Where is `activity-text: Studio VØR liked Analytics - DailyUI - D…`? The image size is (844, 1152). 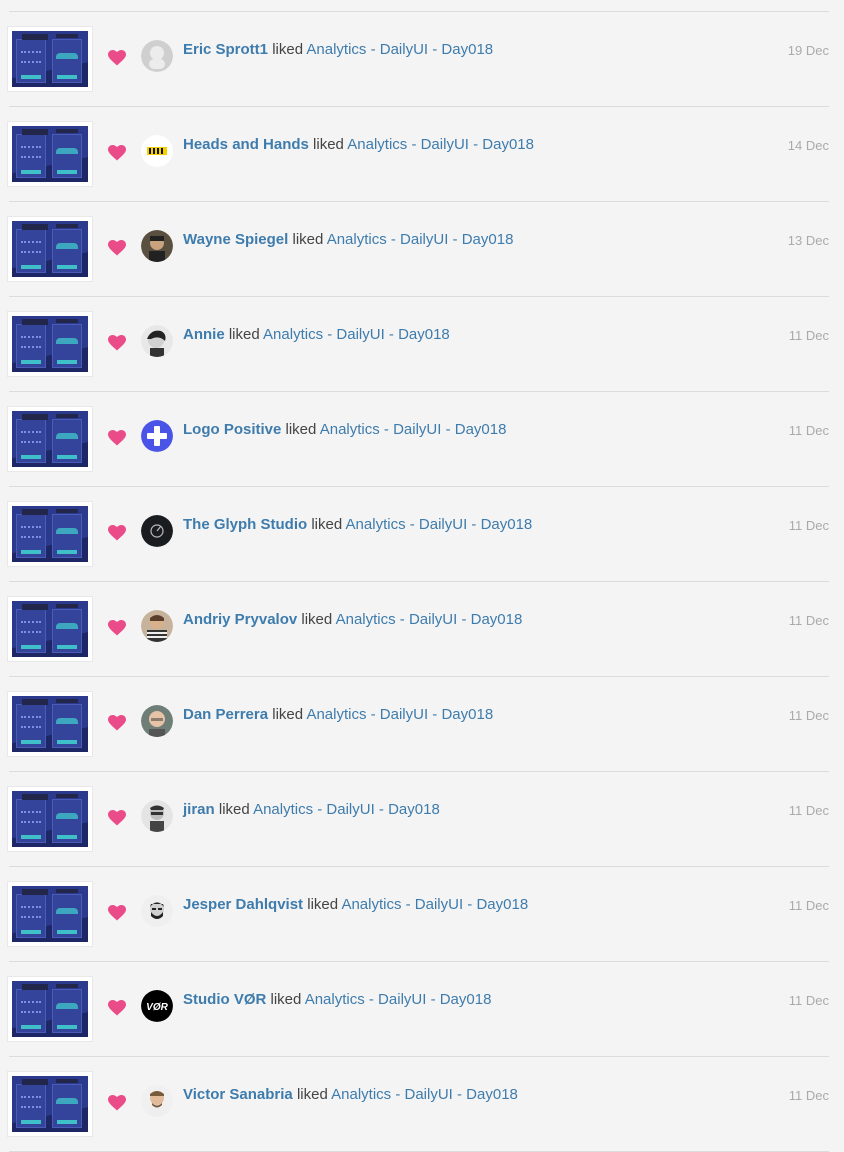
activity-text: Studio VØR liked Analytics - DailyUI - D… is located at coordinates (337, 1000).